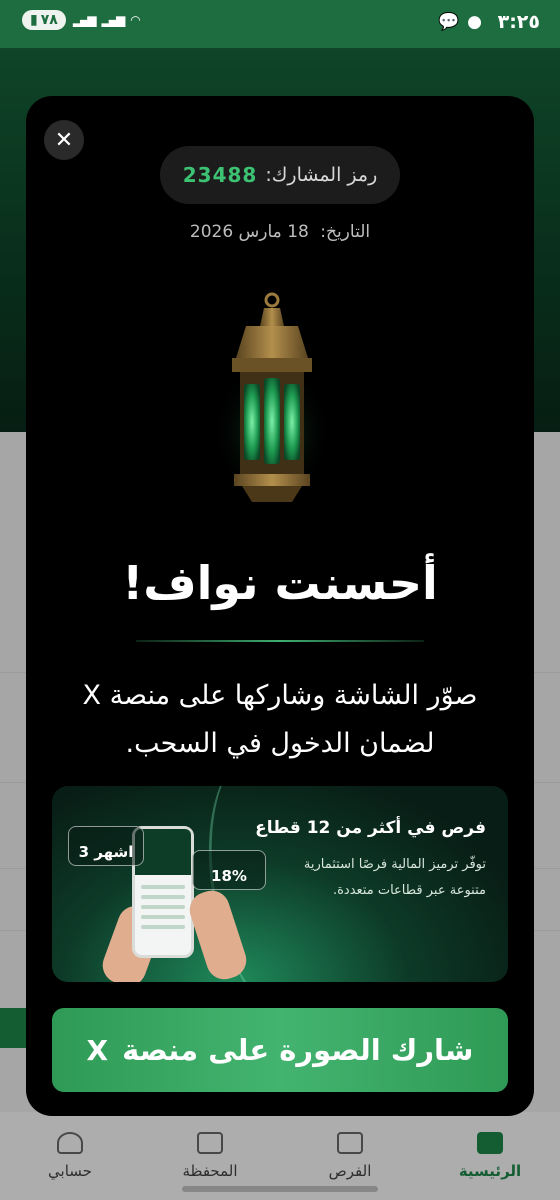 The height and width of the screenshot is (1200, 560). What do you see at coordinates (280, 583) in the screenshot?
I see `congrats-heading: أحسنت نواف!` at bounding box center [280, 583].